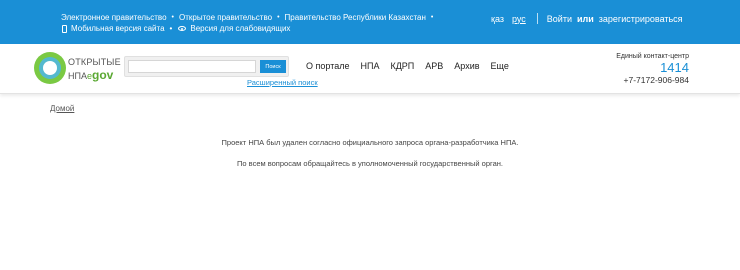 The width and height of the screenshot is (740, 270). I want to click on search-input, so click(192, 66).